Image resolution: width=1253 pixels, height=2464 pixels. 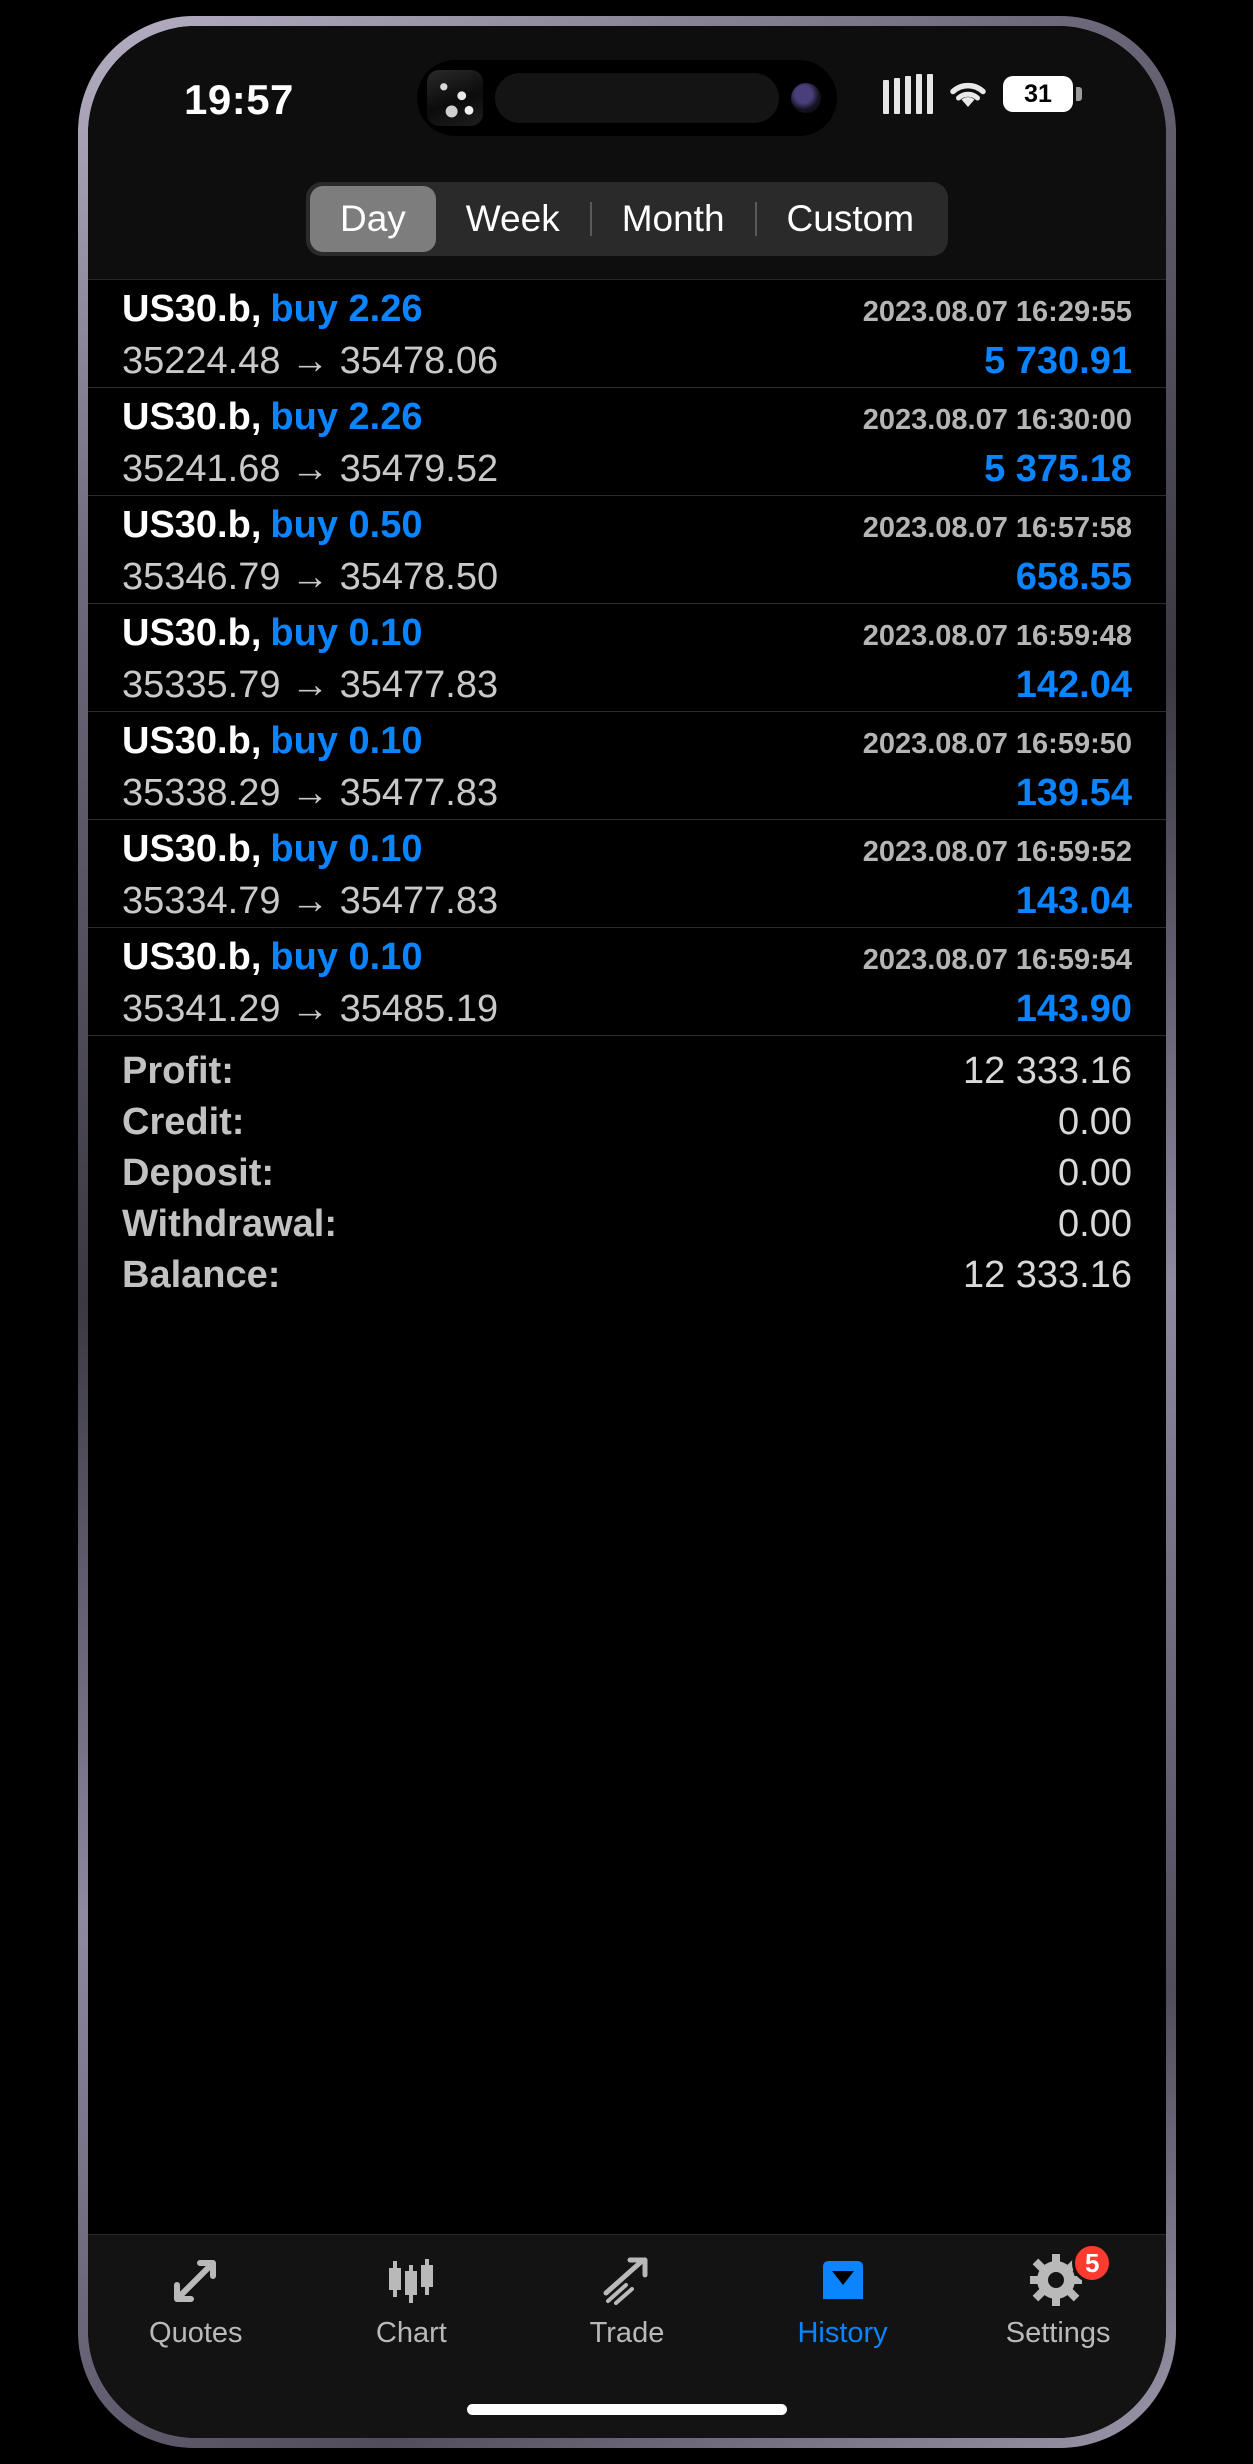 What do you see at coordinates (997, 744) in the screenshot?
I see `deal-timestamp: 2023.08.07 16:59:50` at bounding box center [997, 744].